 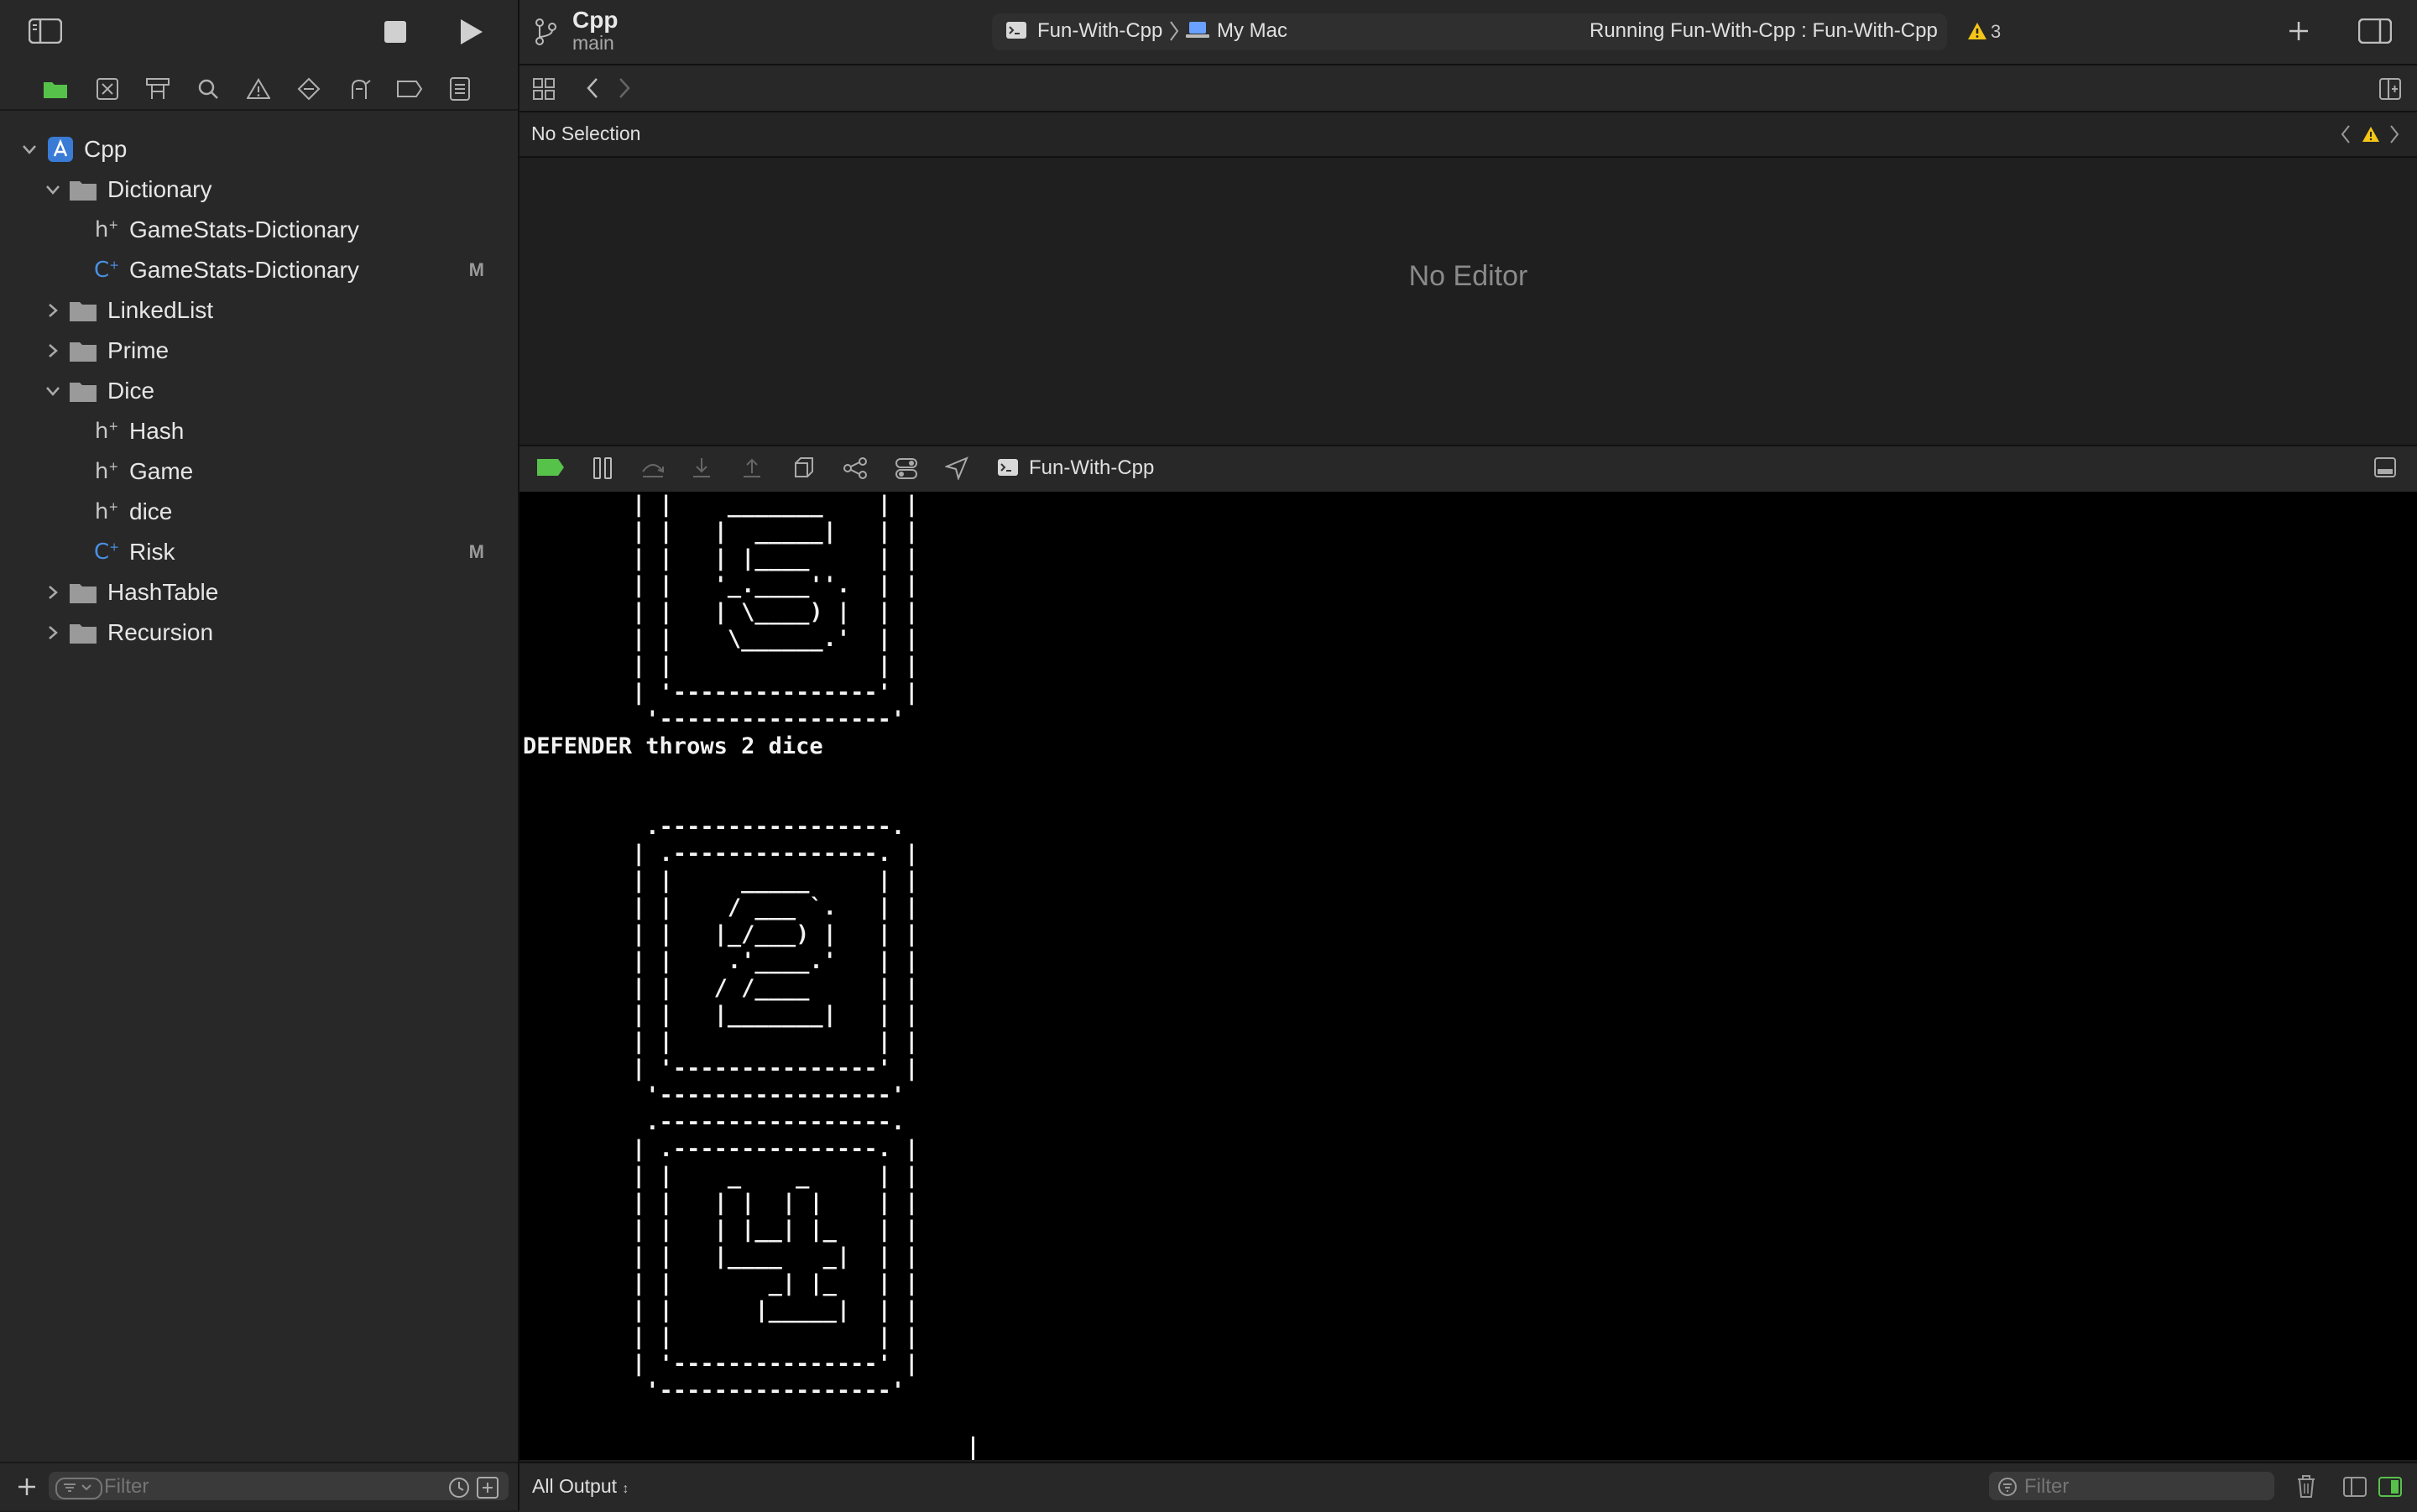 I want to click on tree-item-label: Risk, so click(x=152, y=552).